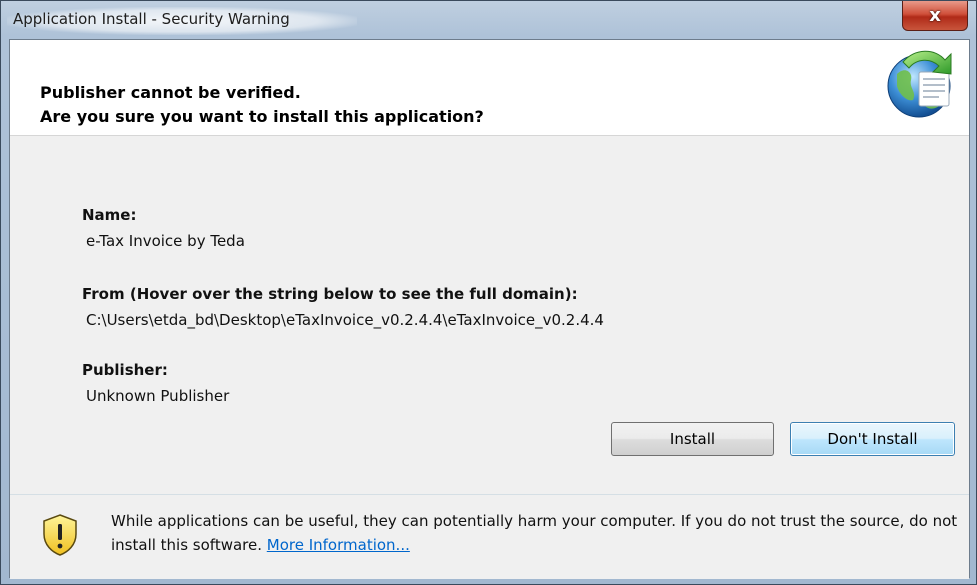 This screenshot has height=585, width=977. Describe the element at coordinates (170, 92) in the screenshot. I see `publisher-warning-heading: Publisher cannot be verified.` at that location.